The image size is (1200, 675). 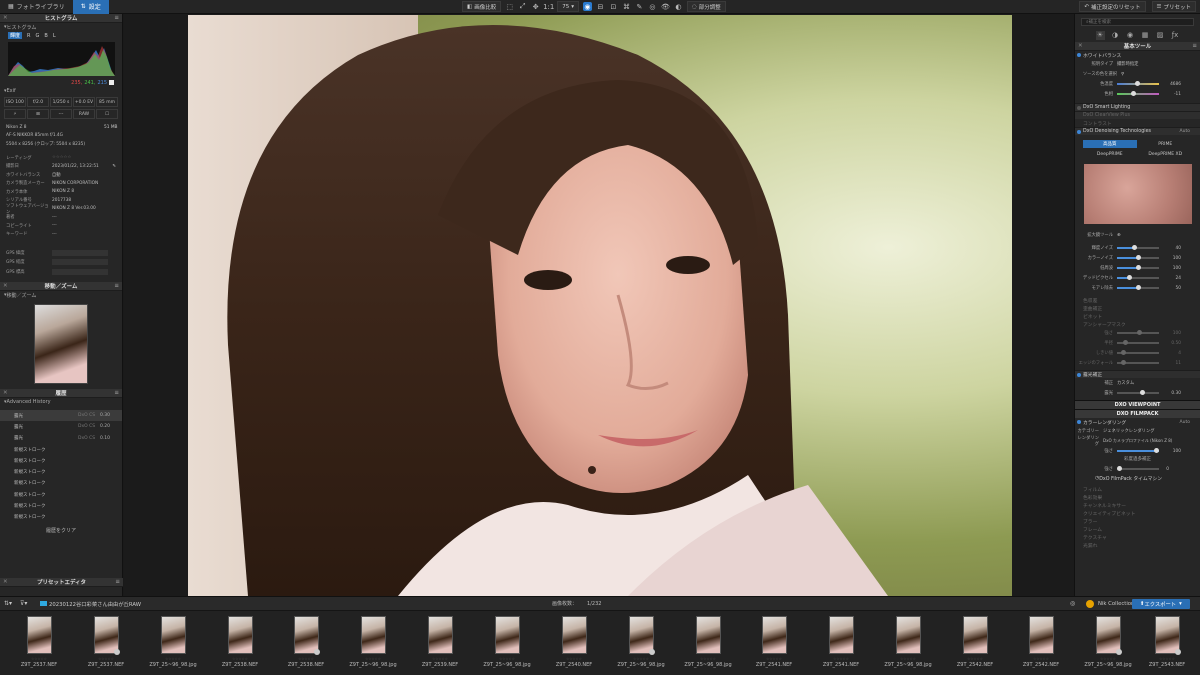 What do you see at coordinates (1170, 248) in the screenshot?
I see `slider-value: 40` at bounding box center [1170, 248].